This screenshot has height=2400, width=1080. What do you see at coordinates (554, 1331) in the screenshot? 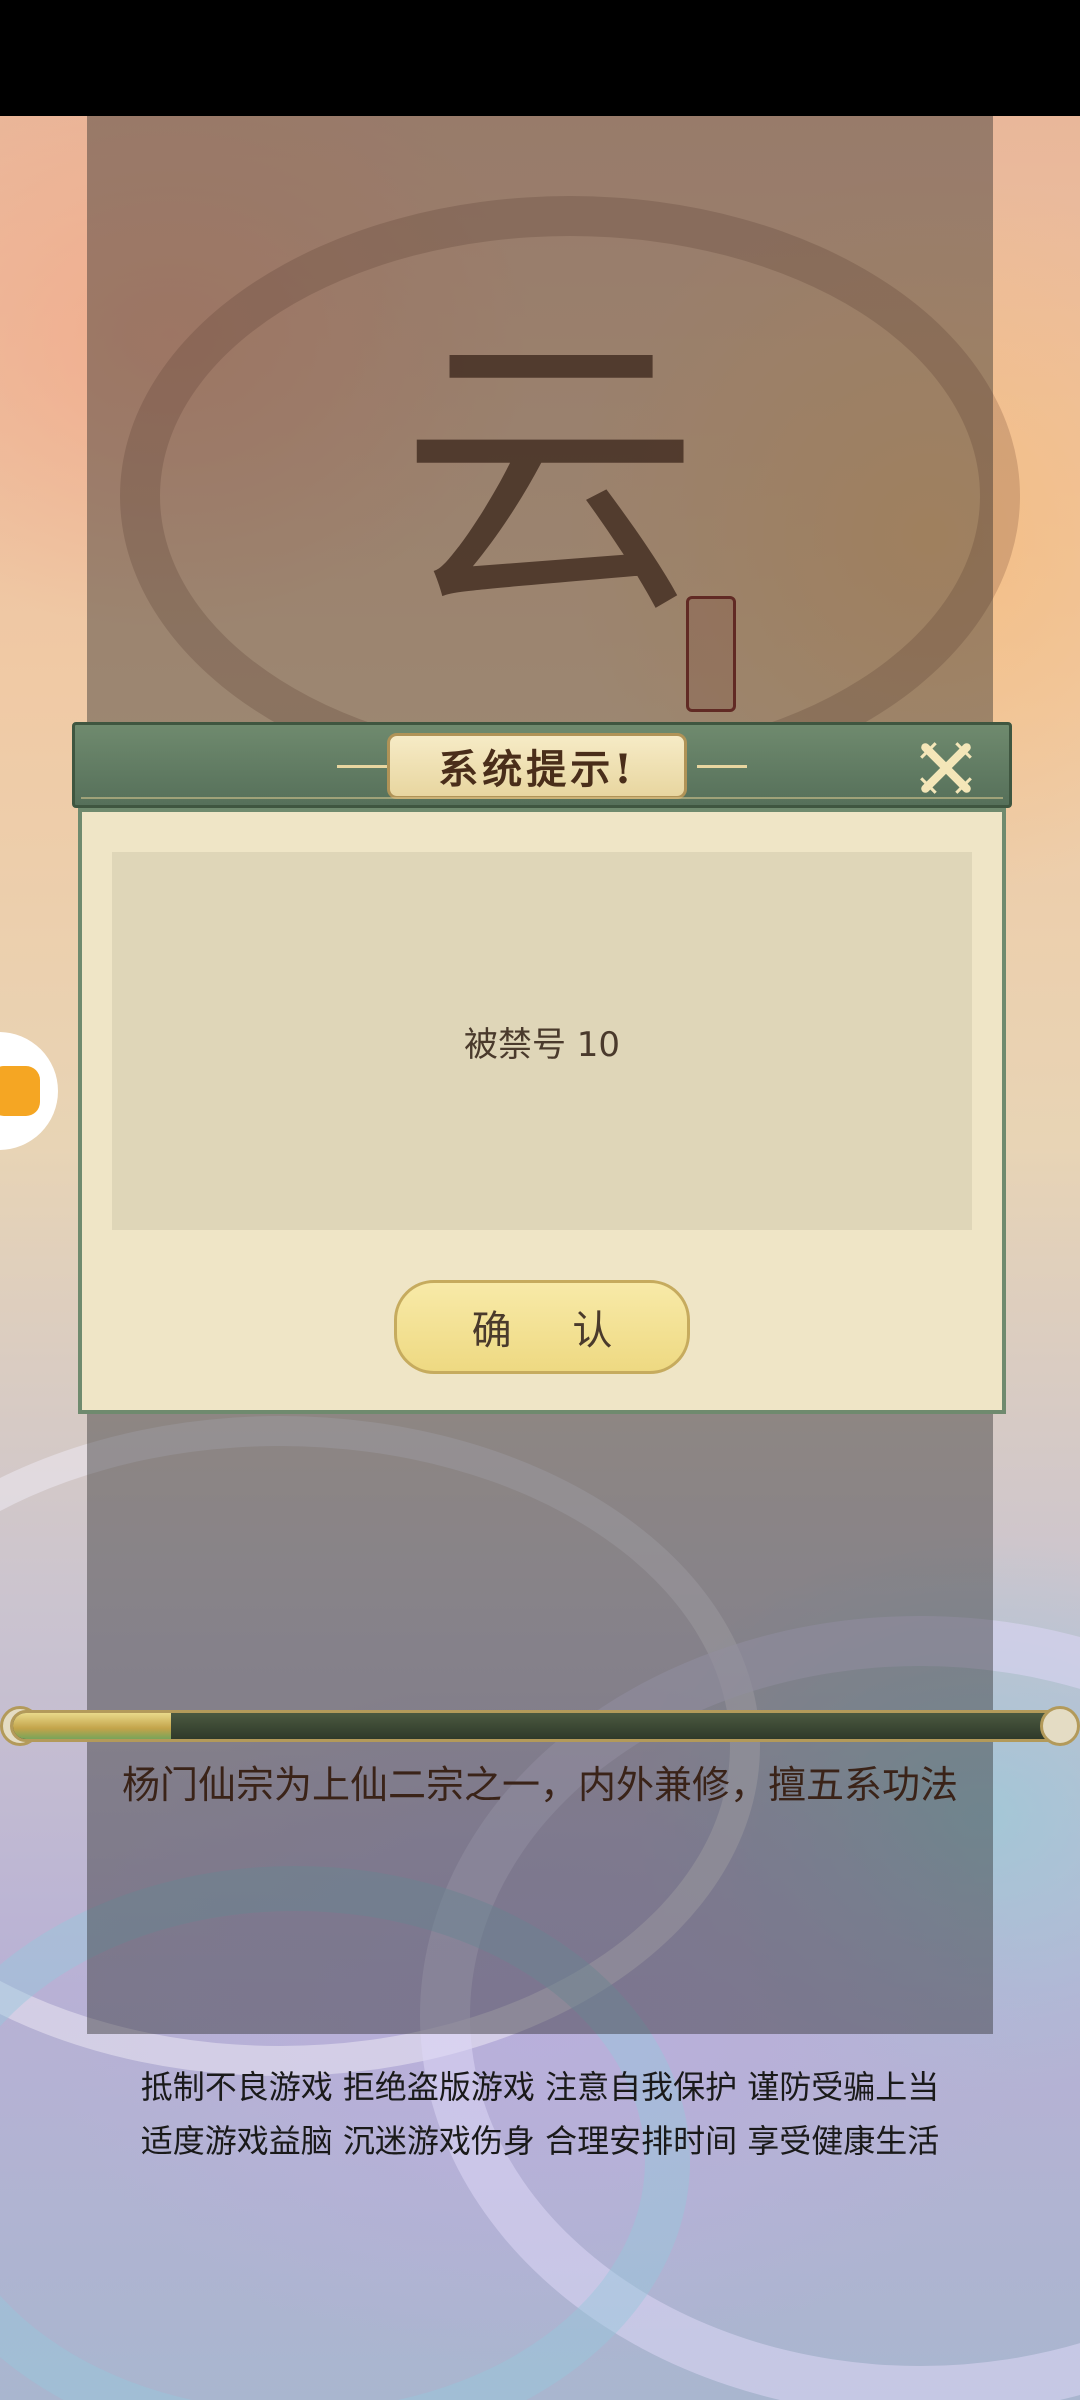
I see `confirm-button-label: 确 认` at bounding box center [554, 1331].